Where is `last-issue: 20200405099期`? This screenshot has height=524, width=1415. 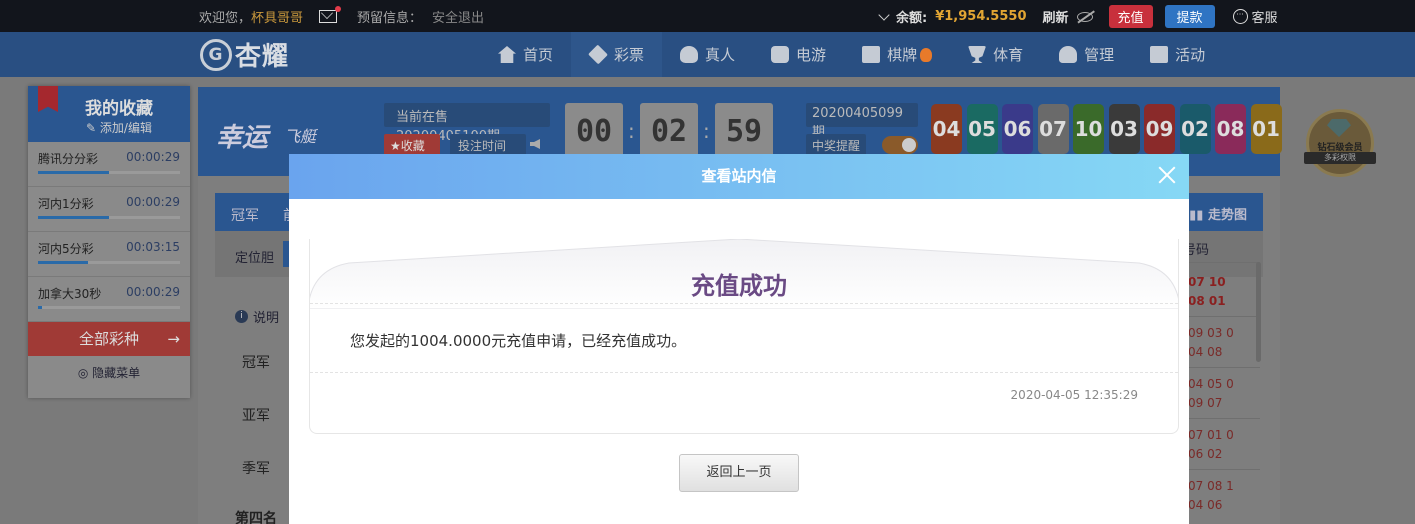 last-issue: 20200405099期 is located at coordinates (862, 121).